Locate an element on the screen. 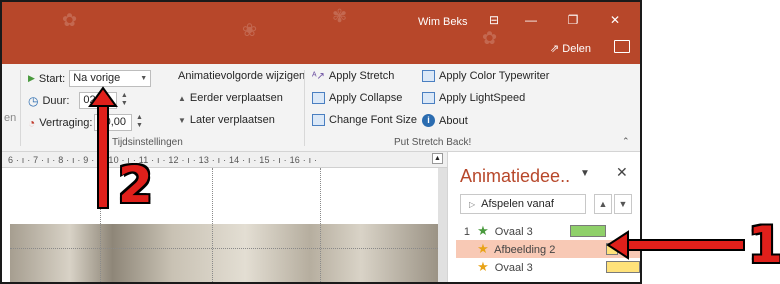 Image resolution: width=780 pixels, height=284 pixels. share-button: ⇗ Delen is located at coordinates (570, 48).